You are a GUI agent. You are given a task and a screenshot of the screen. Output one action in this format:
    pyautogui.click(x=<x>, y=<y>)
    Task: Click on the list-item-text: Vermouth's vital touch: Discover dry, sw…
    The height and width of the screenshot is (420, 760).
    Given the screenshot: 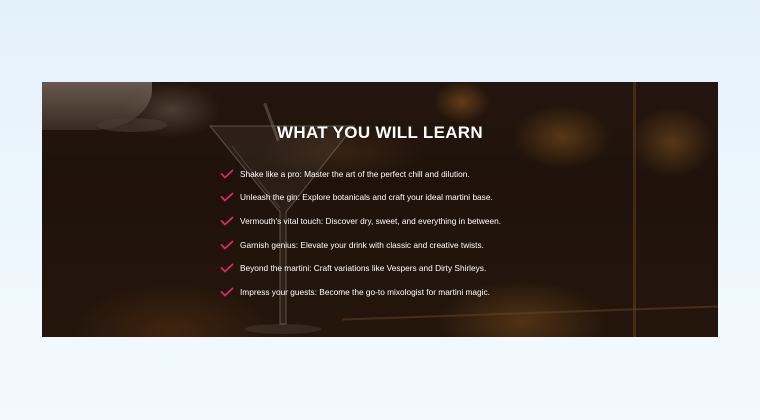 What is the action you would take?
    pyautogui.click(x=371, y=220)
    